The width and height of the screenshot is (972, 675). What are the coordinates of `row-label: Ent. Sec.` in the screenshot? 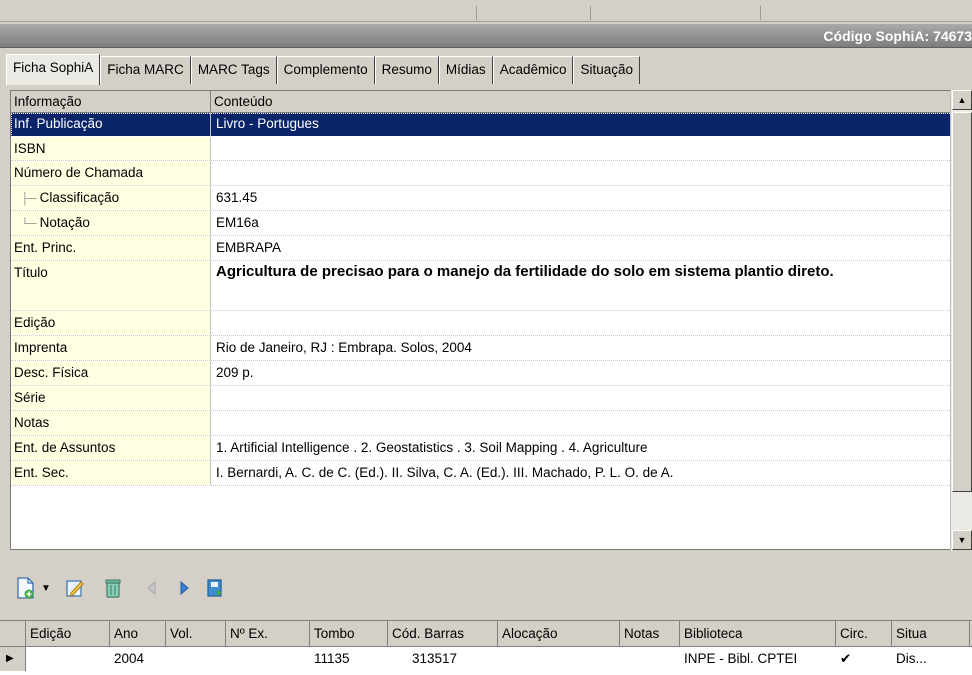 It's located at (111, 473).